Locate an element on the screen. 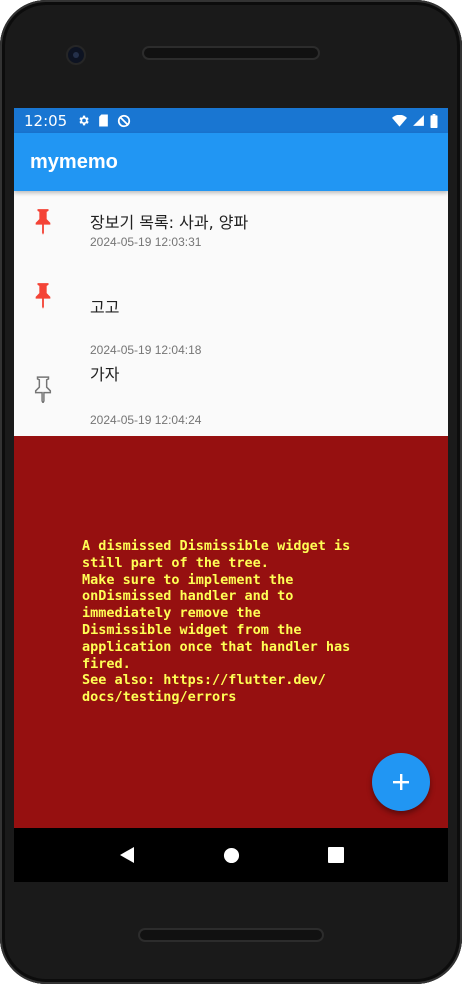 The image size is (462, 984). gear-icon is located at coordinates (84, 120).